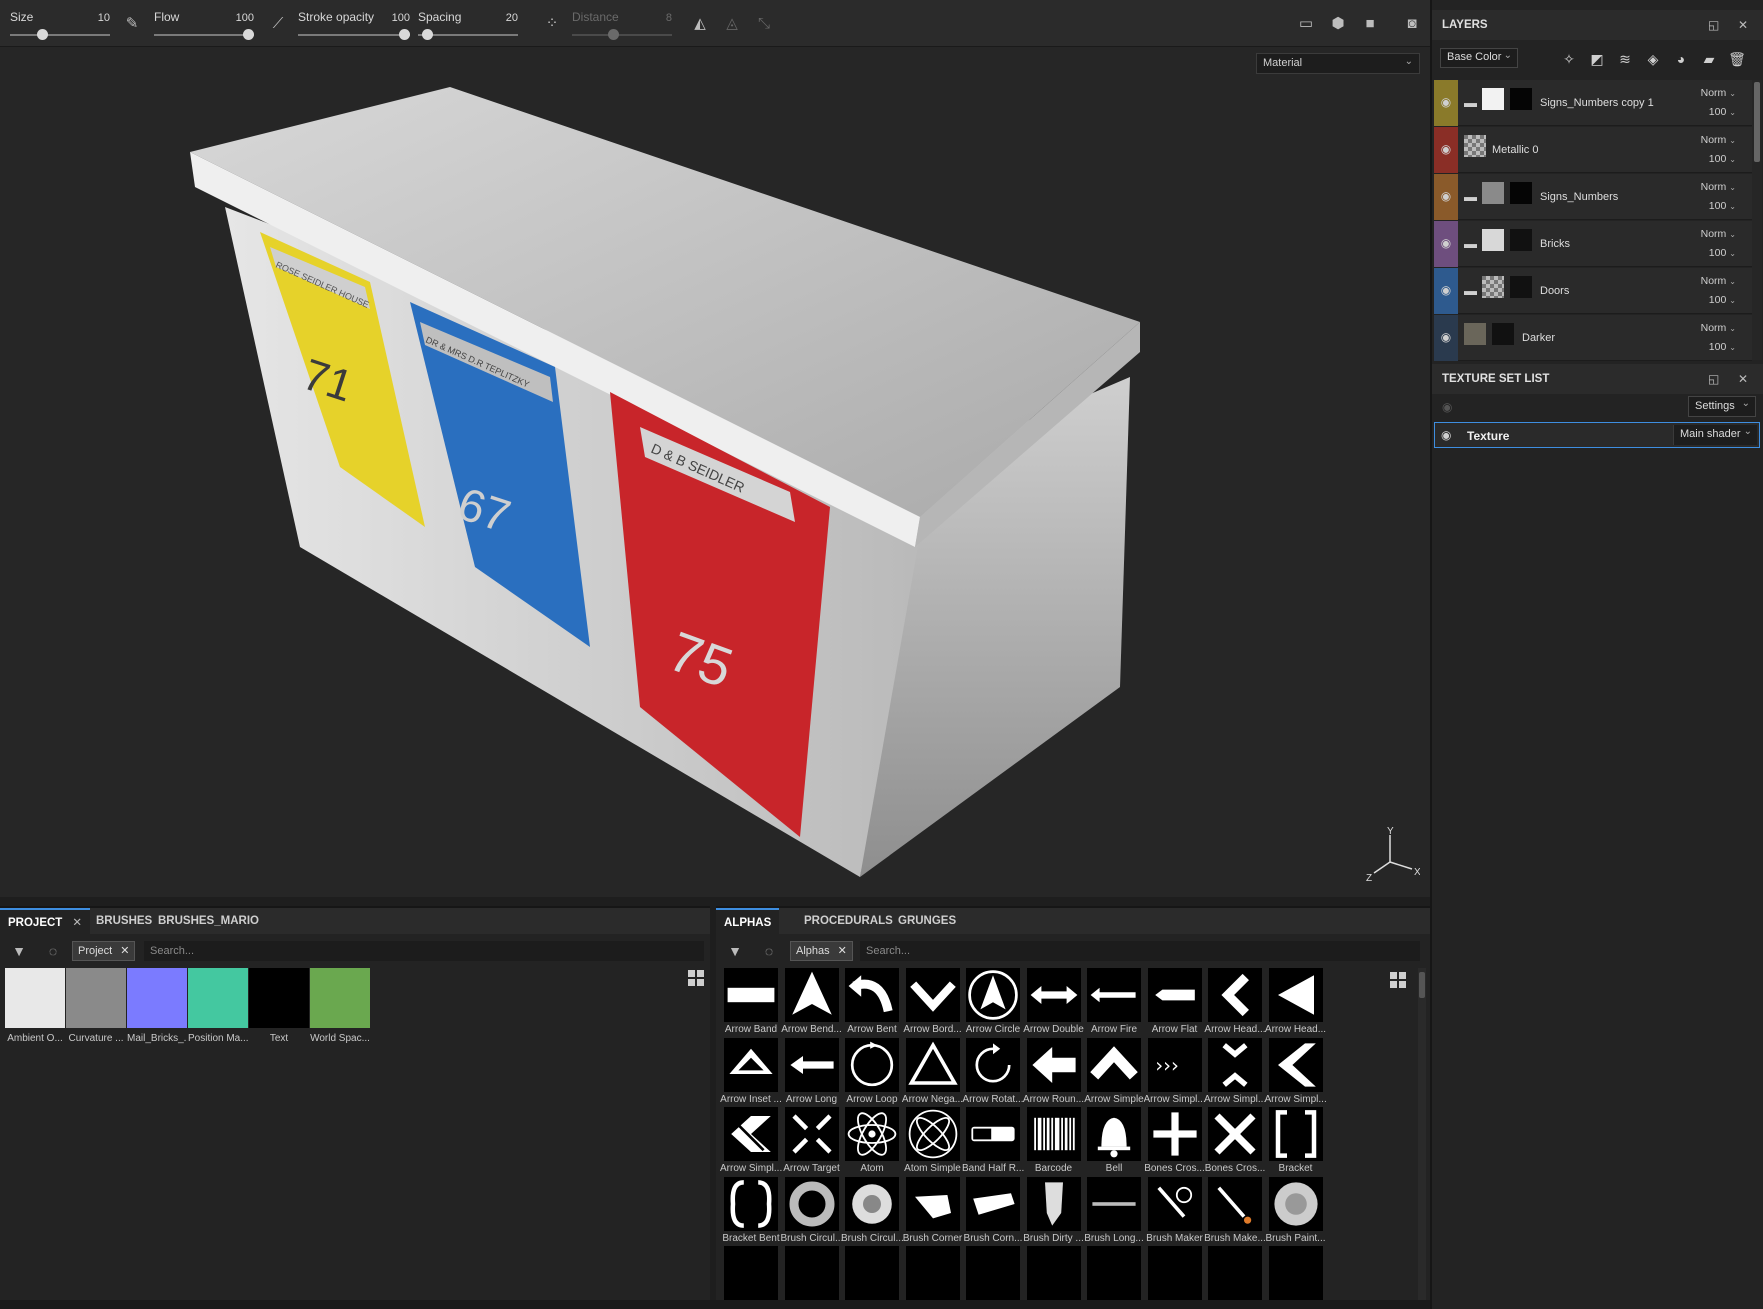 Image resolution: width=1763 pixels, height=1309 pixels. Describe the element at coordinates (821, 951) in the screenshot. I see `alphas-filter-chip: Alphas ✕` at that location.